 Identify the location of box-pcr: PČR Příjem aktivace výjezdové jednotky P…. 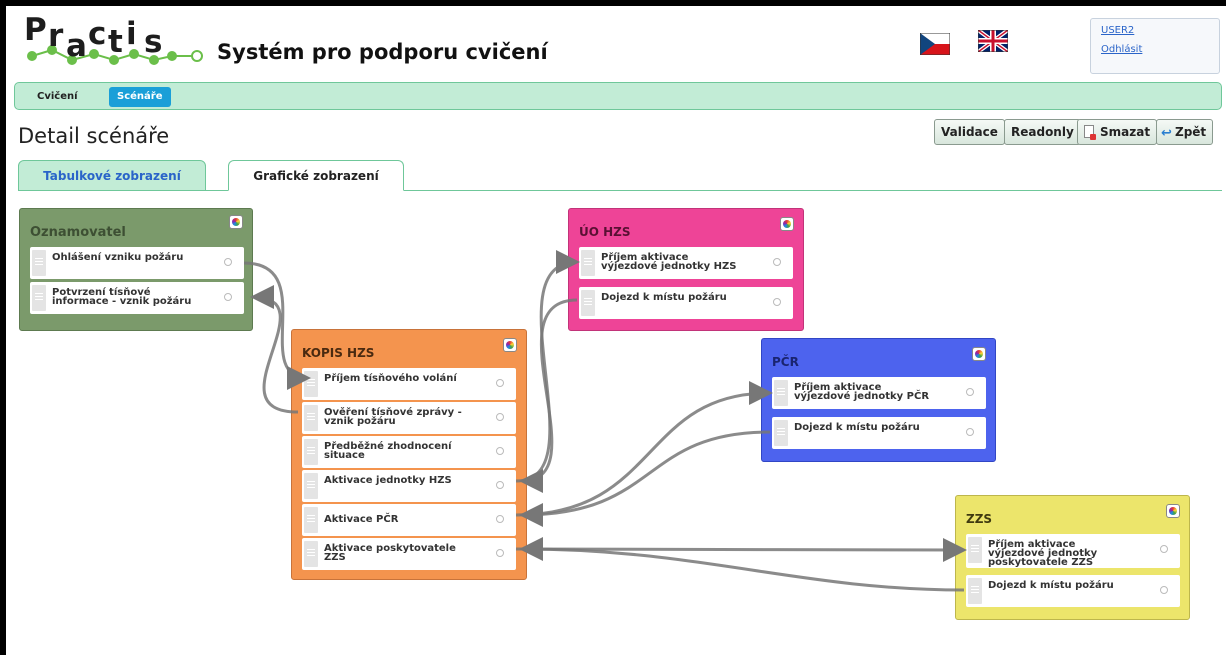
(878, 400).